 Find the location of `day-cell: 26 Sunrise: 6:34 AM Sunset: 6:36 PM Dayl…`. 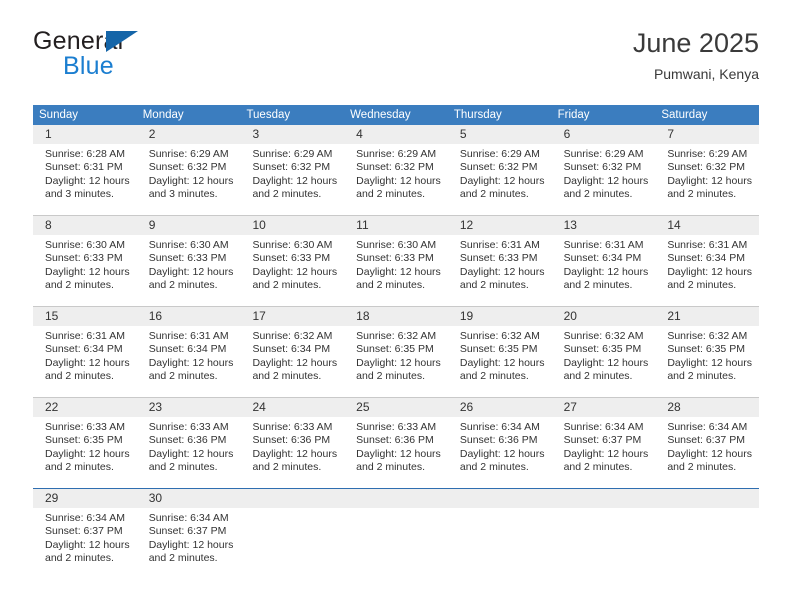

day-cell: 26 Sunrise: 6:34 AM Sunset: 6:36 PM Dayl… is located at coordinates (499, 443).